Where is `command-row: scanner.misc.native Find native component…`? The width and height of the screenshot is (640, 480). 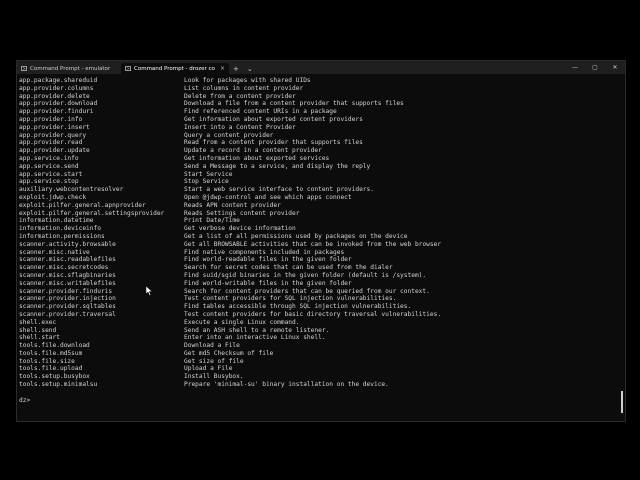 command-row: scanner.misc.native Find native component… is located at coordinates (322, 253).